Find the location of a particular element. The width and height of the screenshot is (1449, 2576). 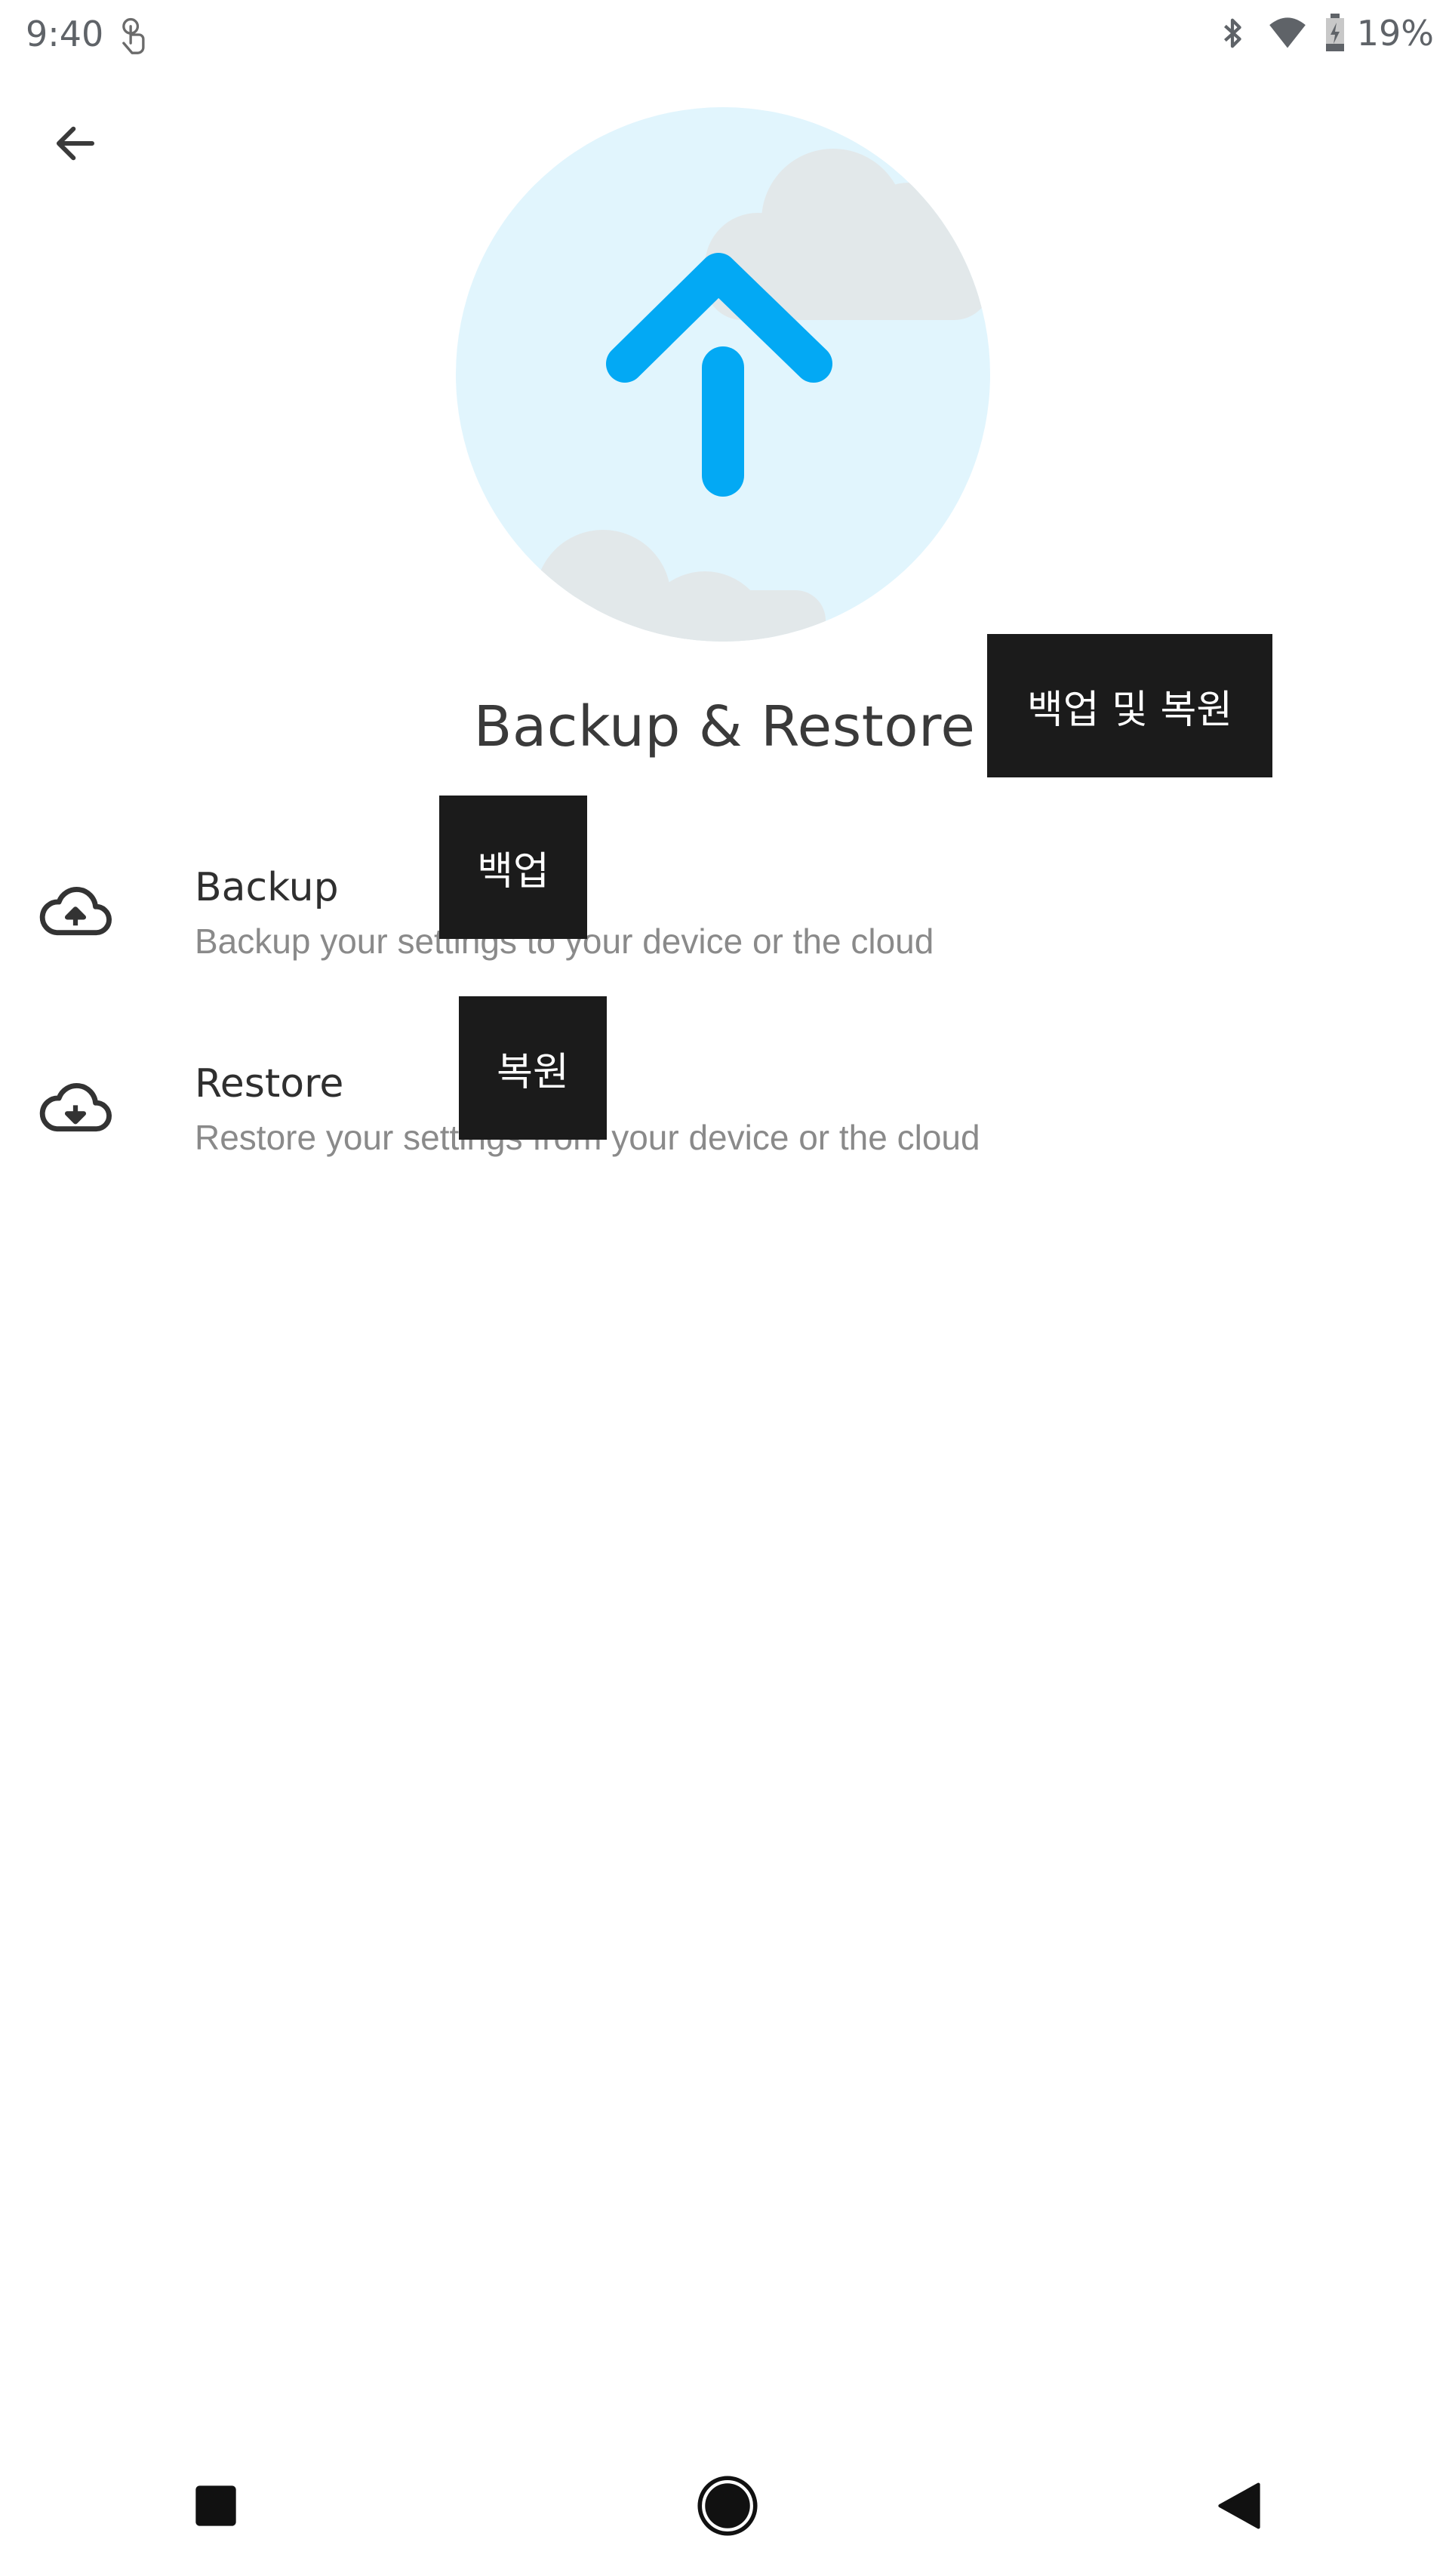

restore-title: Restore is located at coordinates (269, 1083).